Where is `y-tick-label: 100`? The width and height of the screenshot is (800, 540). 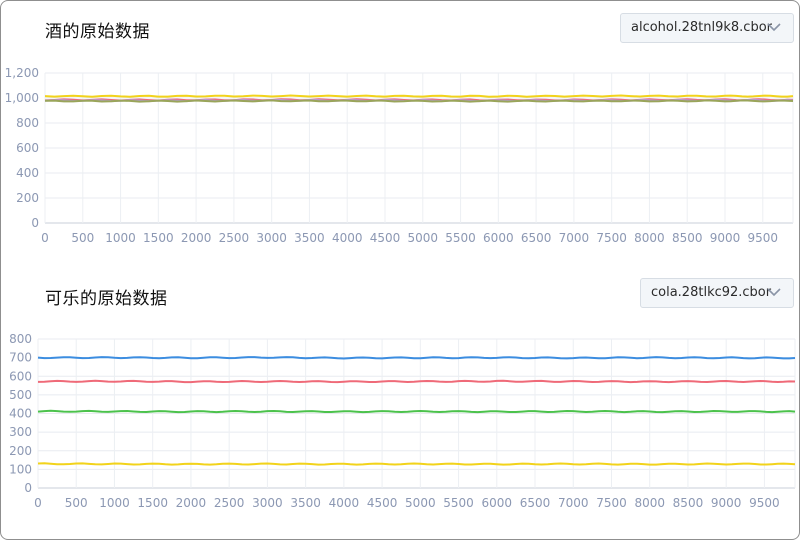 y-tick-label: 100 is located at coordinates (20, 469).